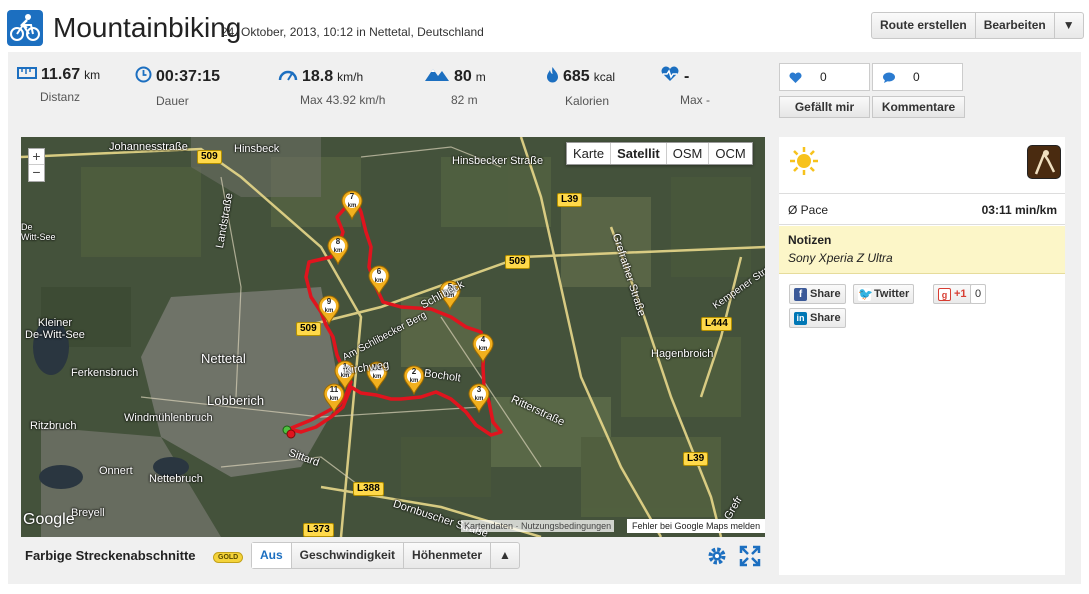  Describe the element at coordinates (168, 418) in the screenshot. I see `map-label-windmuehlenbruch: Windmühlenbruch` at that location.